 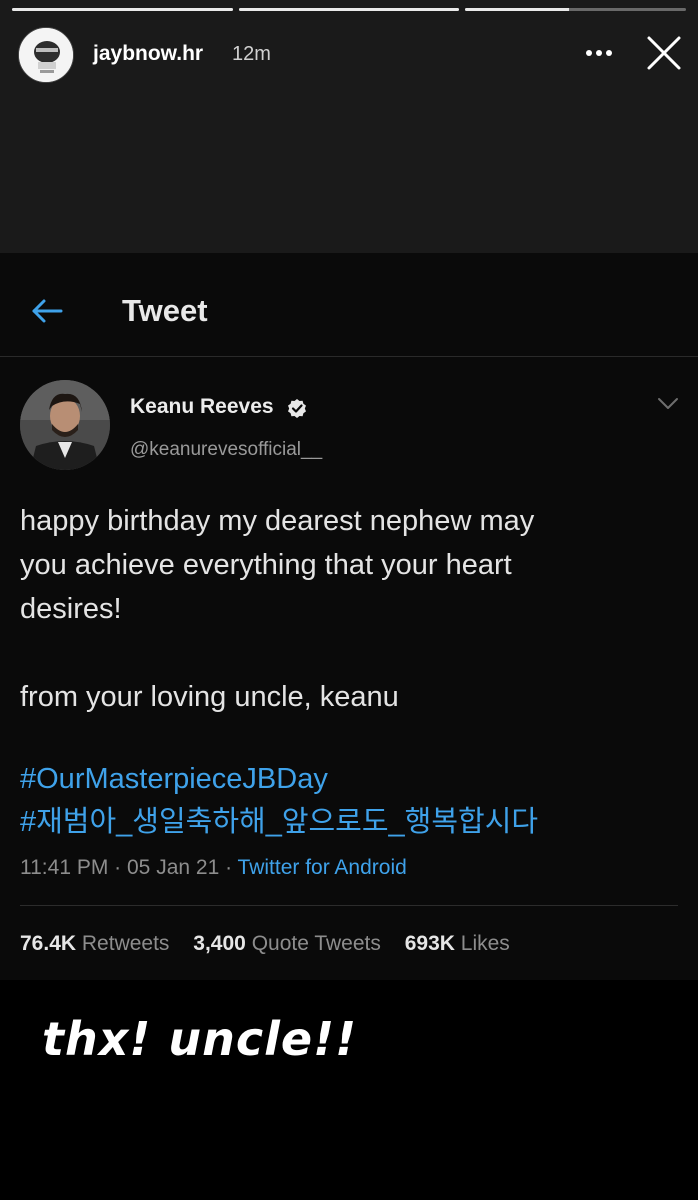 I want to click on profile-avatar, so click(x=46, y=55).